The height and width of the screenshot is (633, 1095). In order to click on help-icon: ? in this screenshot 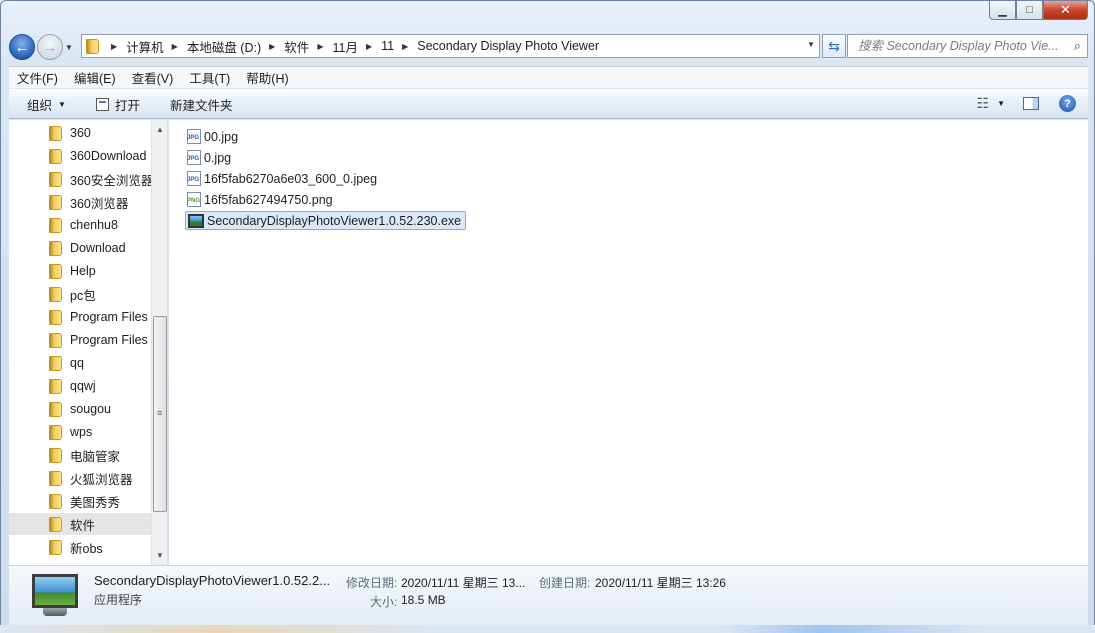, I will do `click(1067, 103)`.